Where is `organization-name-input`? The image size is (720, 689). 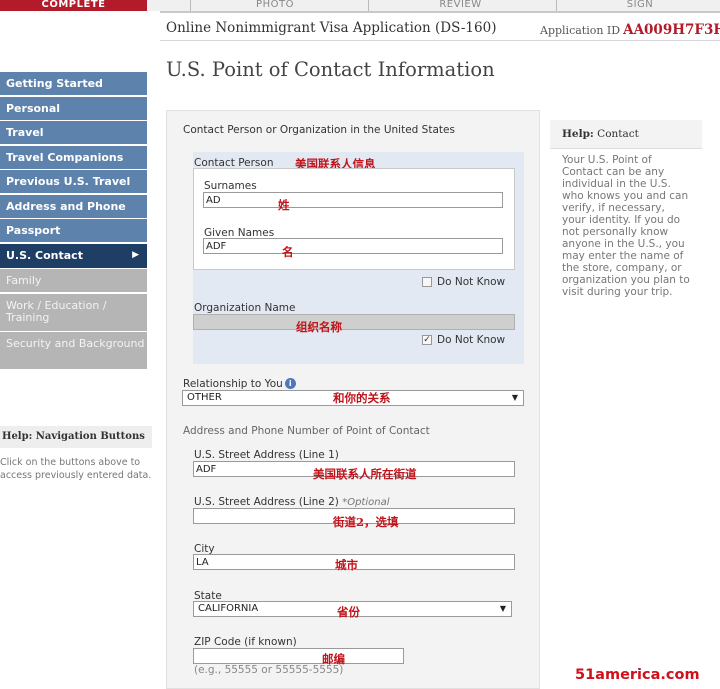 organization-name-input is located at coordinates (354, 322).